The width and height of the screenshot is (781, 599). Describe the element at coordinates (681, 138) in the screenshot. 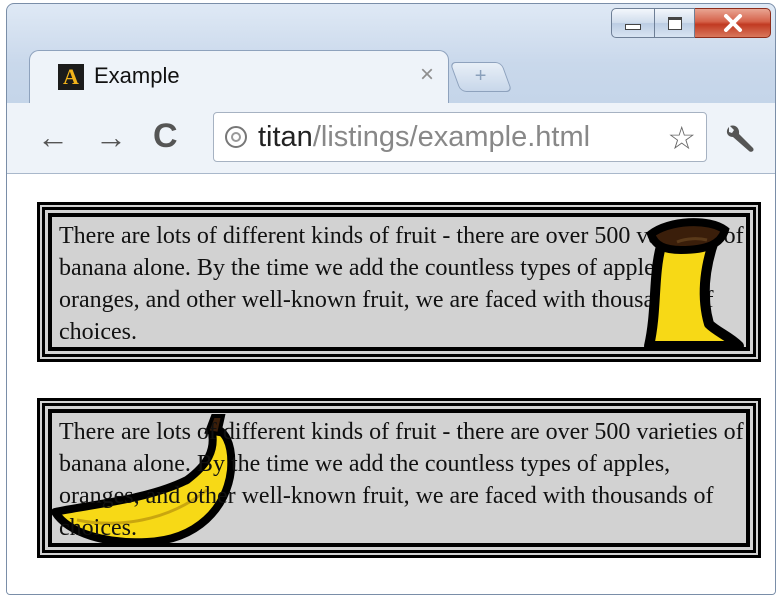

I see `bookmark-star-icon: ☆` at that location.